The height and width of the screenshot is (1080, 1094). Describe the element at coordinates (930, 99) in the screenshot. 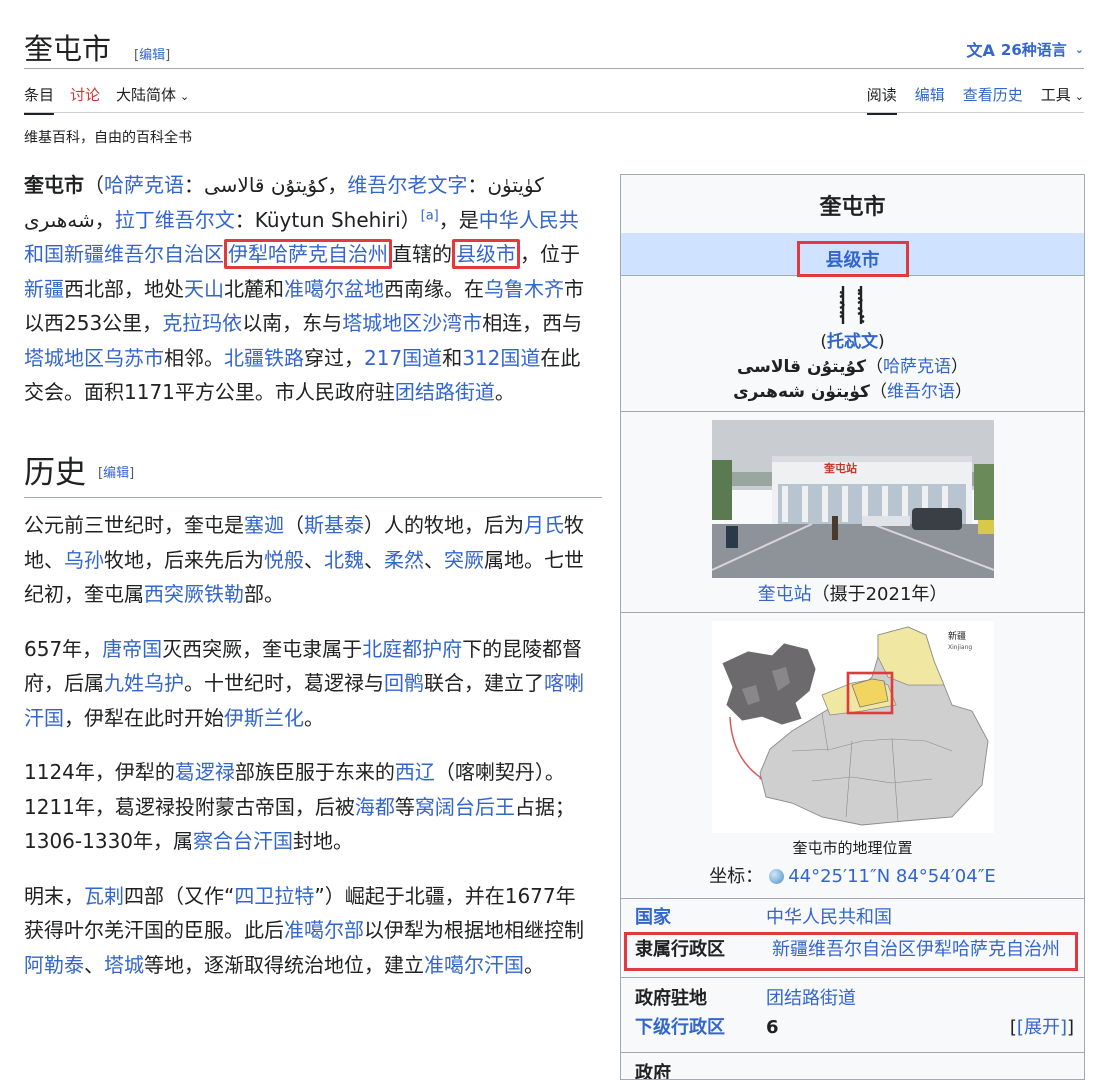

I see `tab-edit: 编辑` at that location.